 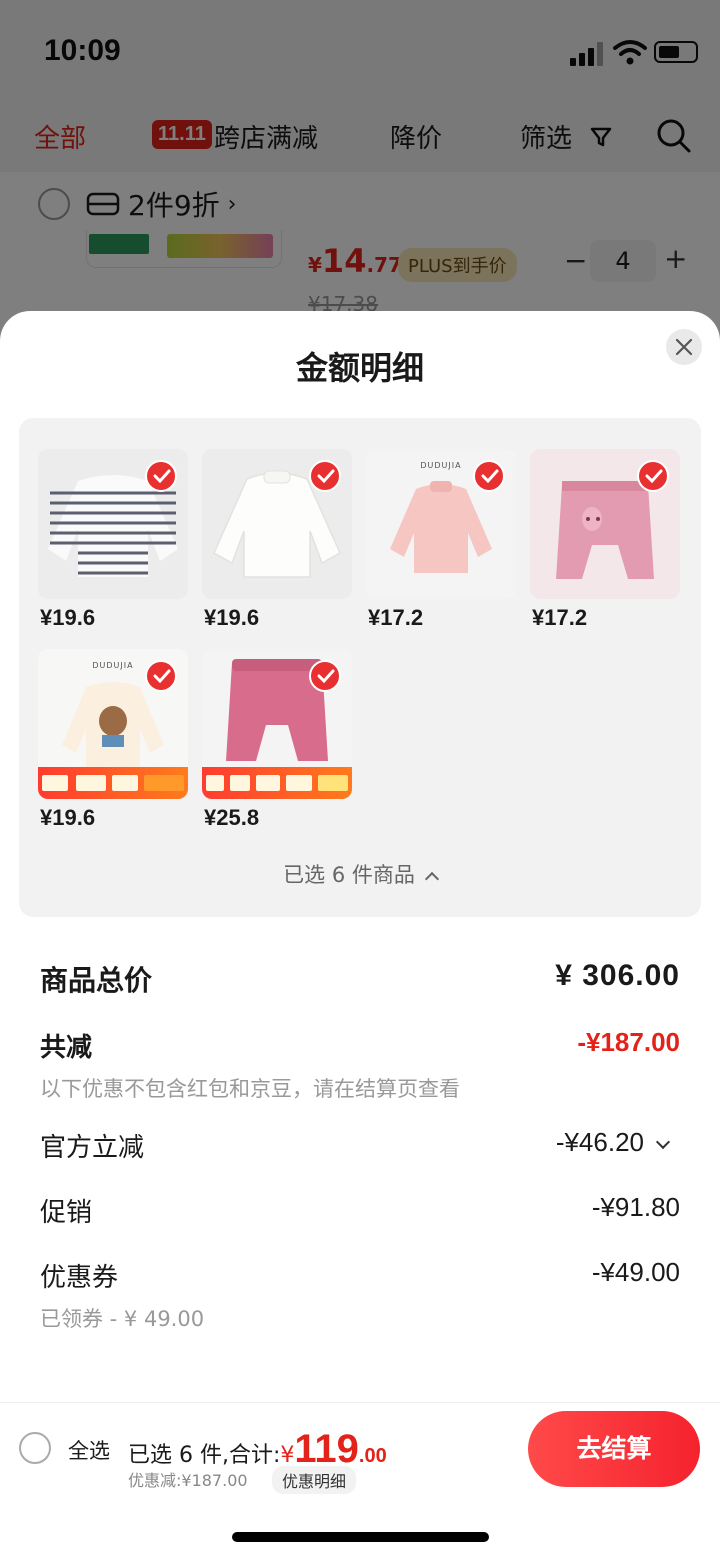 What do you see at coordinates (635, 1207) in the screenshot?
I see `promotion-value: -¥91.80` at bounding box center [635, 1207].